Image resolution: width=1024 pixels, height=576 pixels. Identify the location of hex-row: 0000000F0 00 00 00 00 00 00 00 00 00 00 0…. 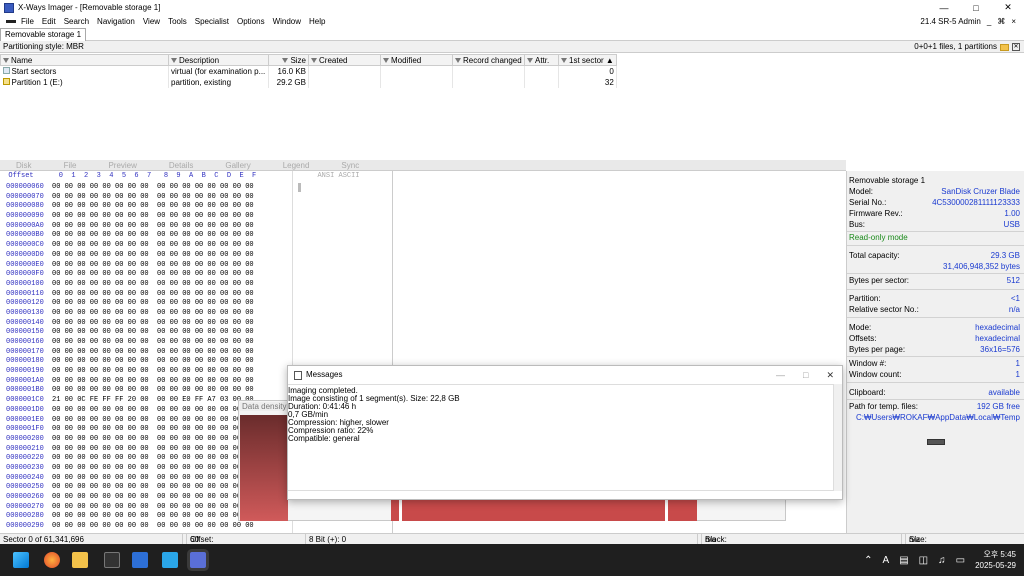
(127, 275).